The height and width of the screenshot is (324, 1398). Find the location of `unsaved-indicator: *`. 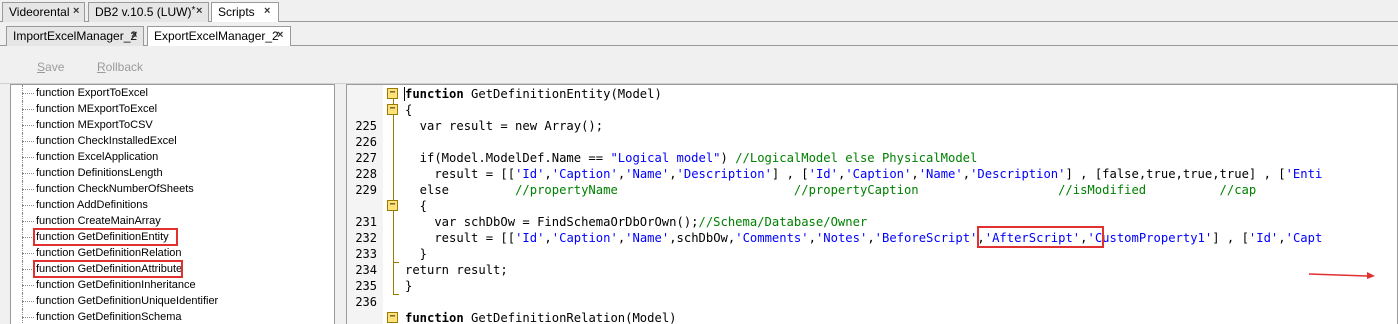

unsaved-indicator: * is located at coordinates (193, 10).